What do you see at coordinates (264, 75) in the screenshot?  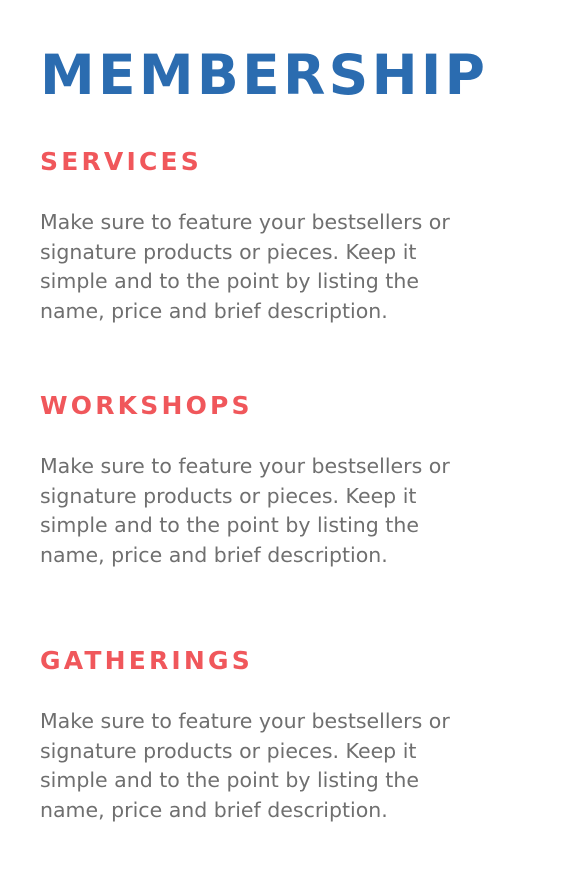 I see `page-title: MEMBERSHIP` at bounding box center [264, 75].